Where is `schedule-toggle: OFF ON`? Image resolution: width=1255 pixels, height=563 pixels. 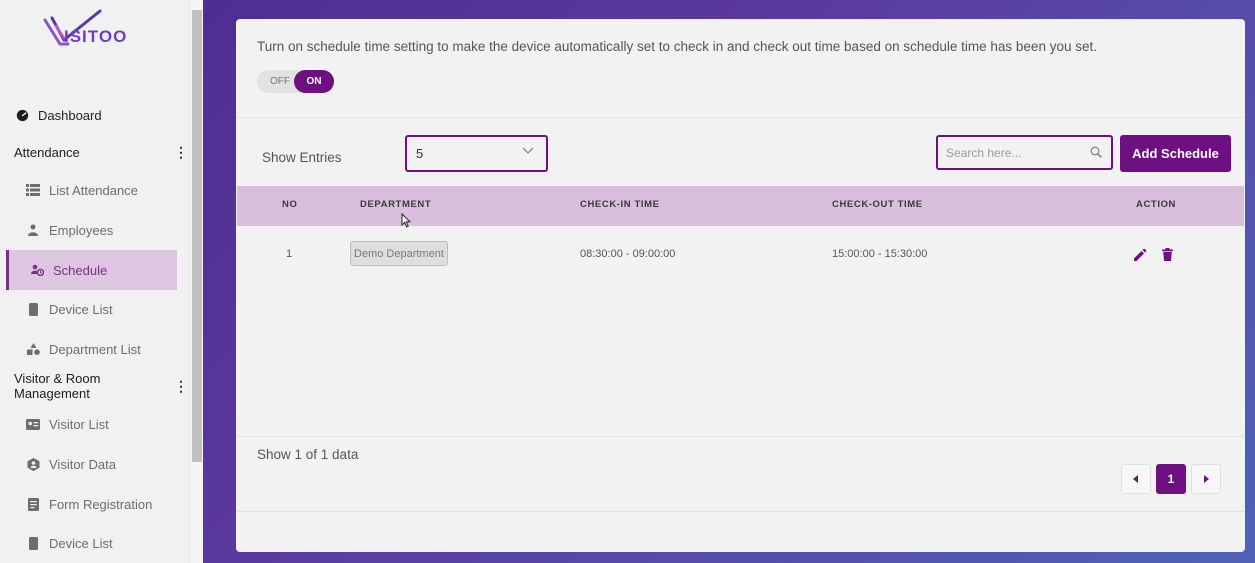 schedule-toggle: OFF ON is located at coordinates (295, 81).